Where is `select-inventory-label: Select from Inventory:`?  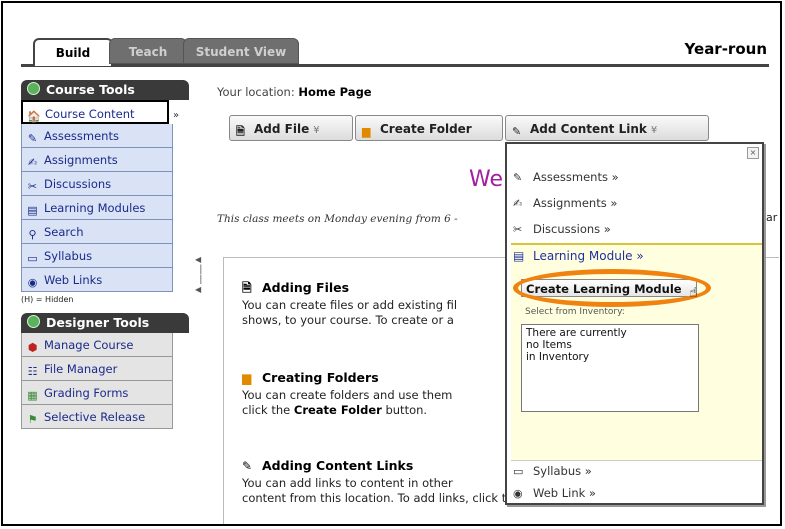
select-inventory-label: Select from Inventory: is located at coordinates (575, 312).